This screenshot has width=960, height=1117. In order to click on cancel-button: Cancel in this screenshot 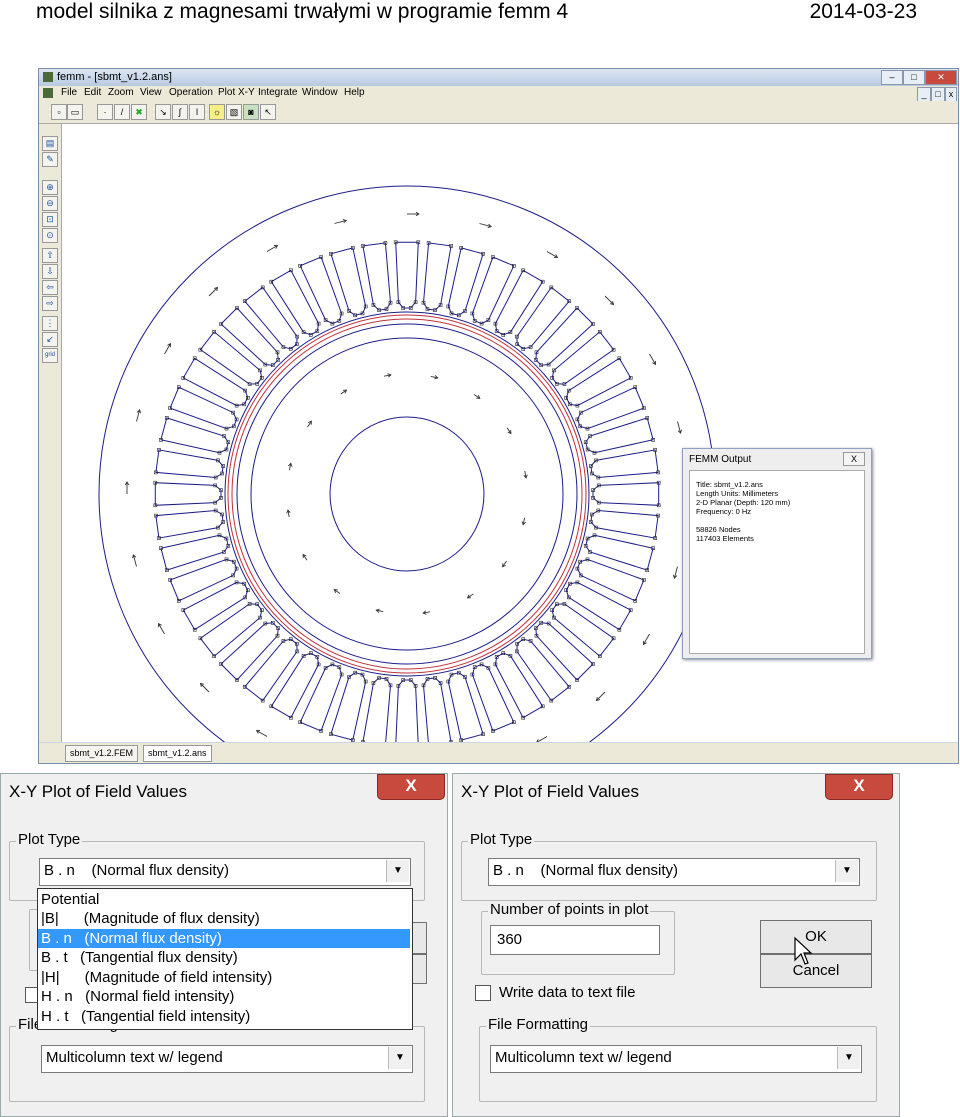, I will do `click(816, 971)`.